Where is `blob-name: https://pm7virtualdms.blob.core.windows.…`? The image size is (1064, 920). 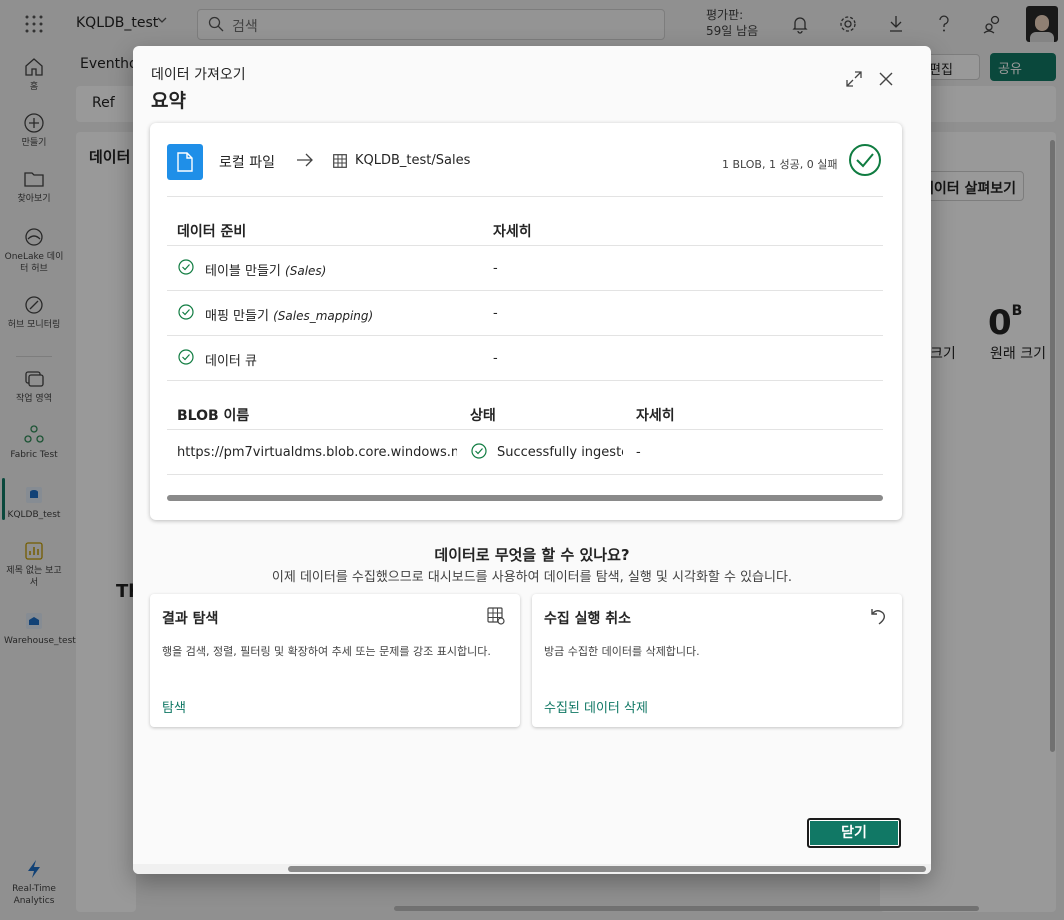 blob-name: https://pm7virtualdms.blob.core.windows.… is located at coordinates (317, 452).